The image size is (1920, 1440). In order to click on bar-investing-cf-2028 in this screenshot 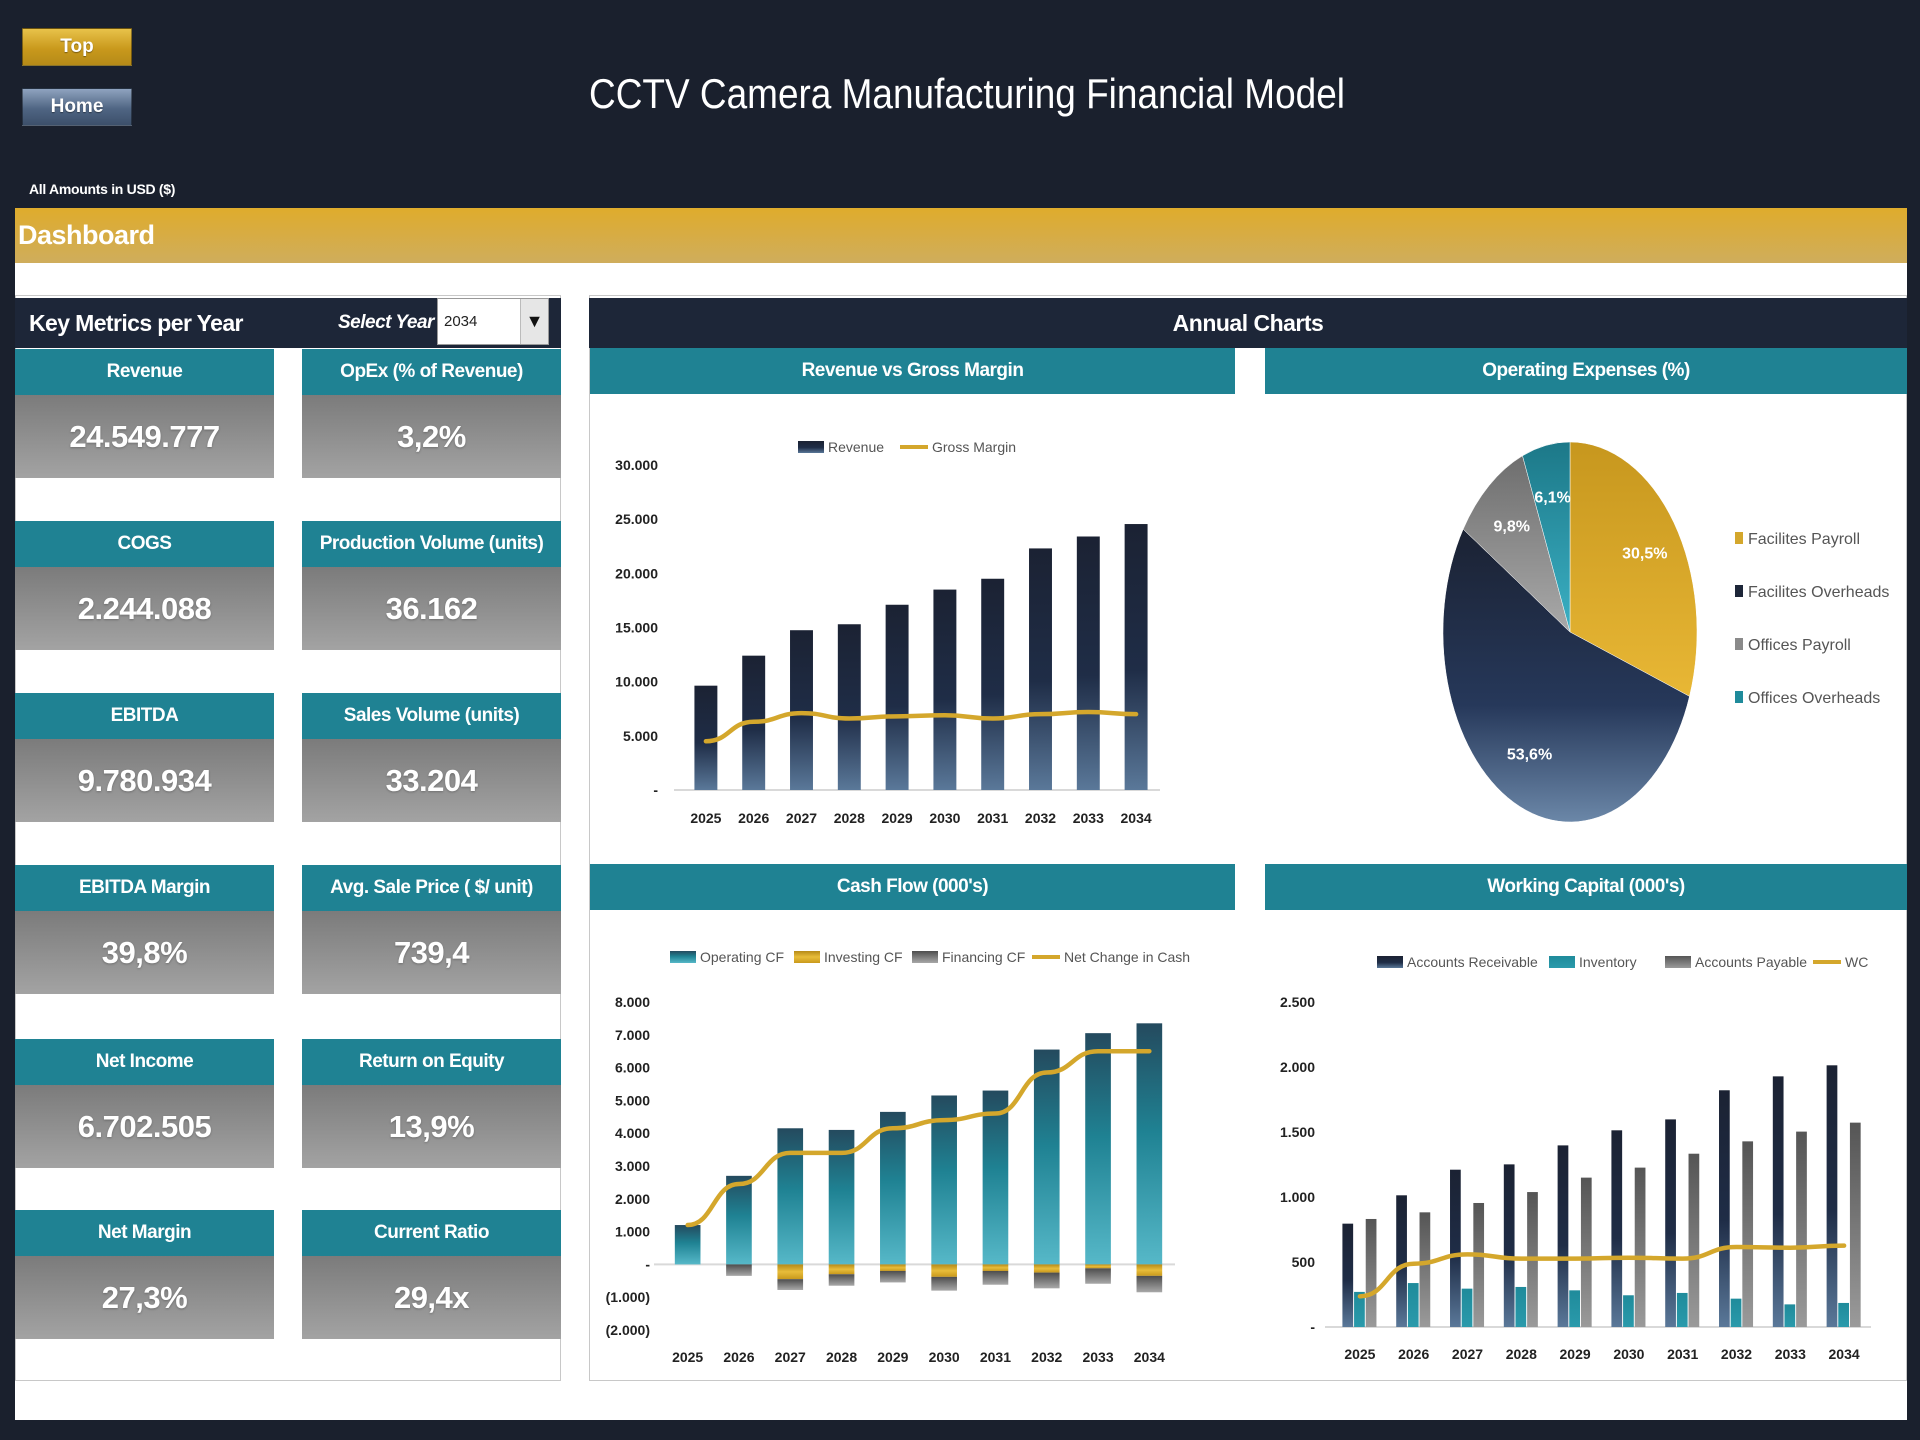, I will do `click(841, 1269)`.